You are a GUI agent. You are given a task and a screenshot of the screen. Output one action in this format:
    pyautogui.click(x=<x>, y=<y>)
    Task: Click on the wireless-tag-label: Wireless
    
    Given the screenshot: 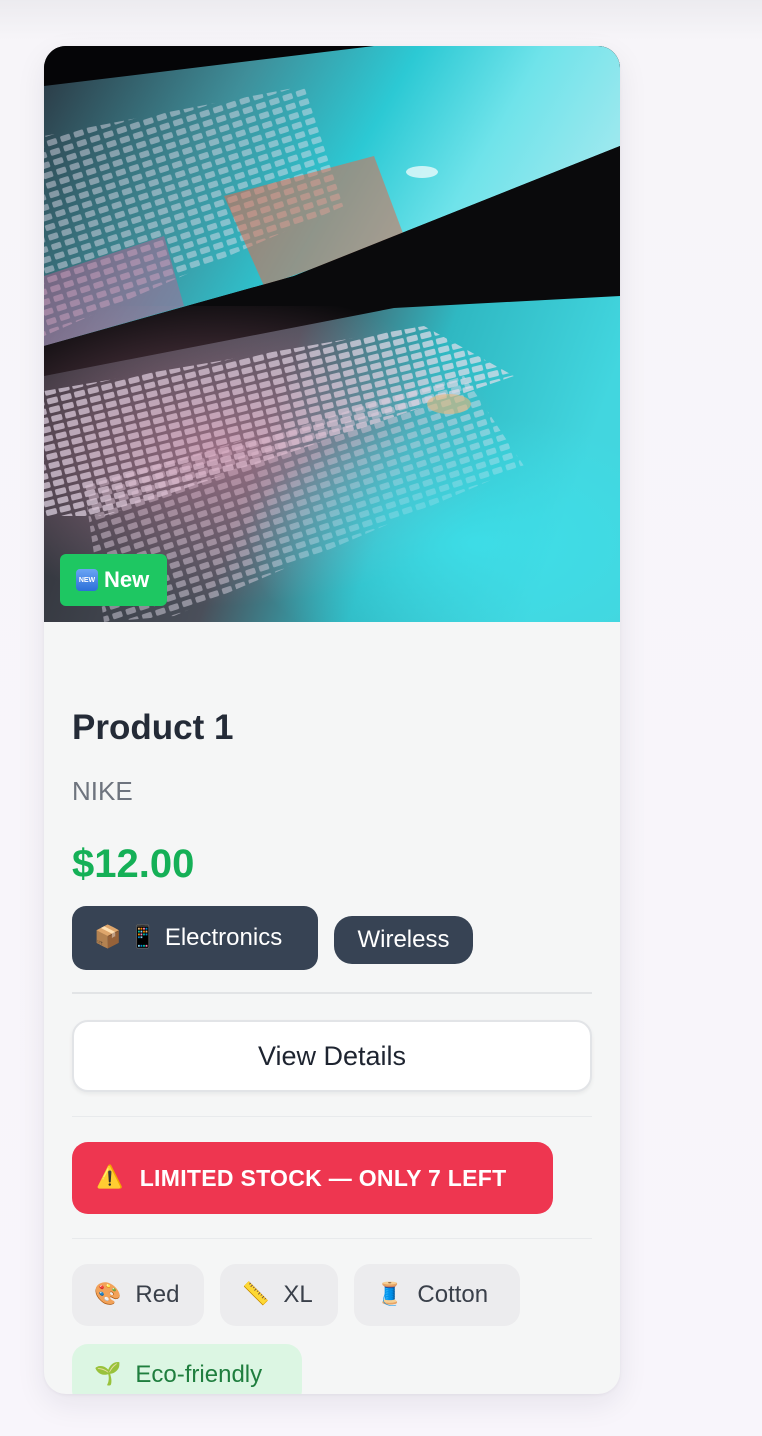 What is the action you would take?
    pyautogui.click(x=403, y=939)
    